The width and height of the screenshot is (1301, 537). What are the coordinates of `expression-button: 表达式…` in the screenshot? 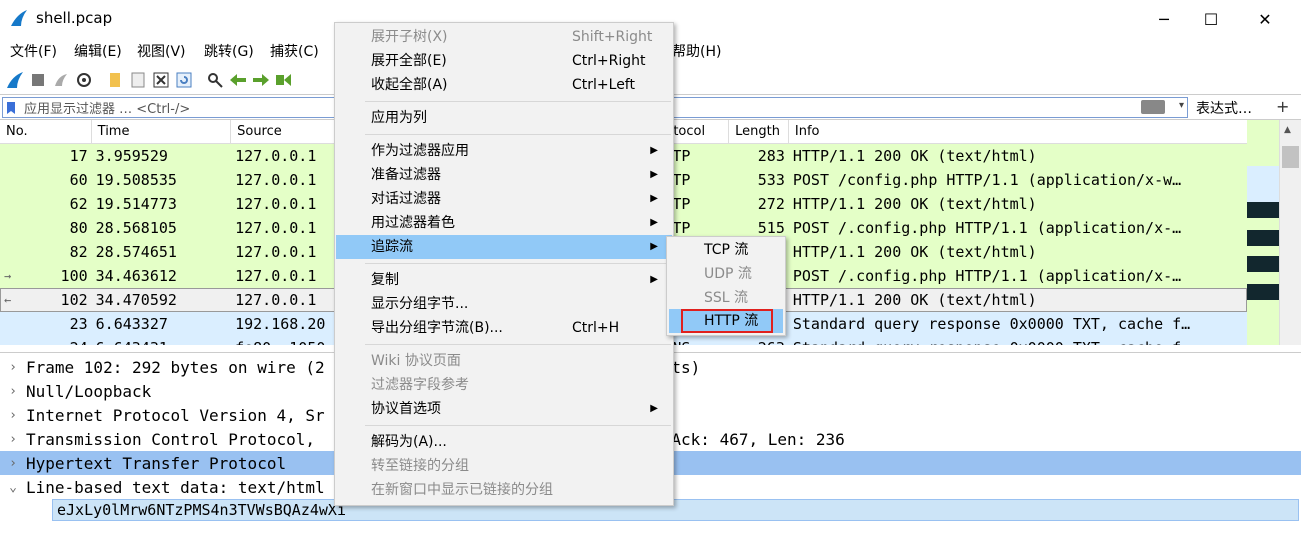 It's located at (1224, 108).